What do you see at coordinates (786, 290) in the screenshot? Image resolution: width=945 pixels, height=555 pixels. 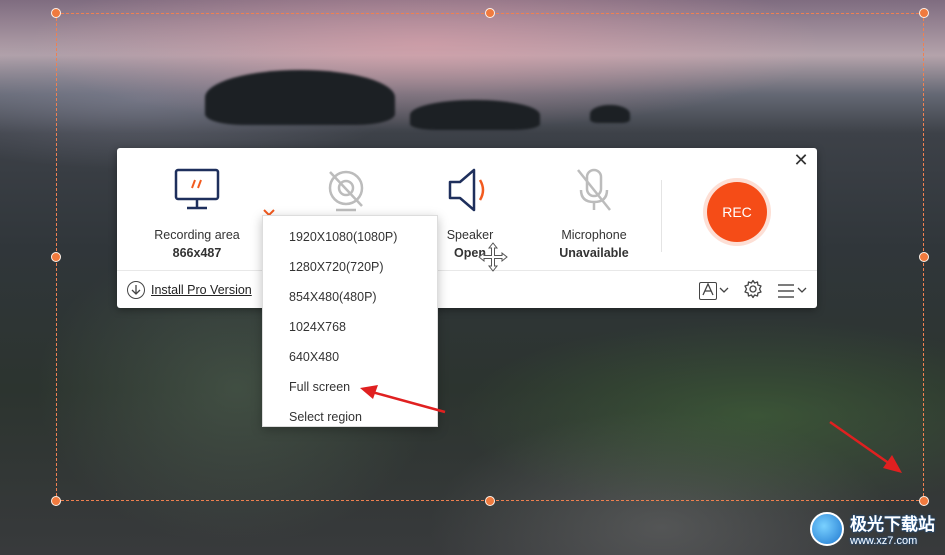 I see `menu-icon` at bounding box center [786, 290].